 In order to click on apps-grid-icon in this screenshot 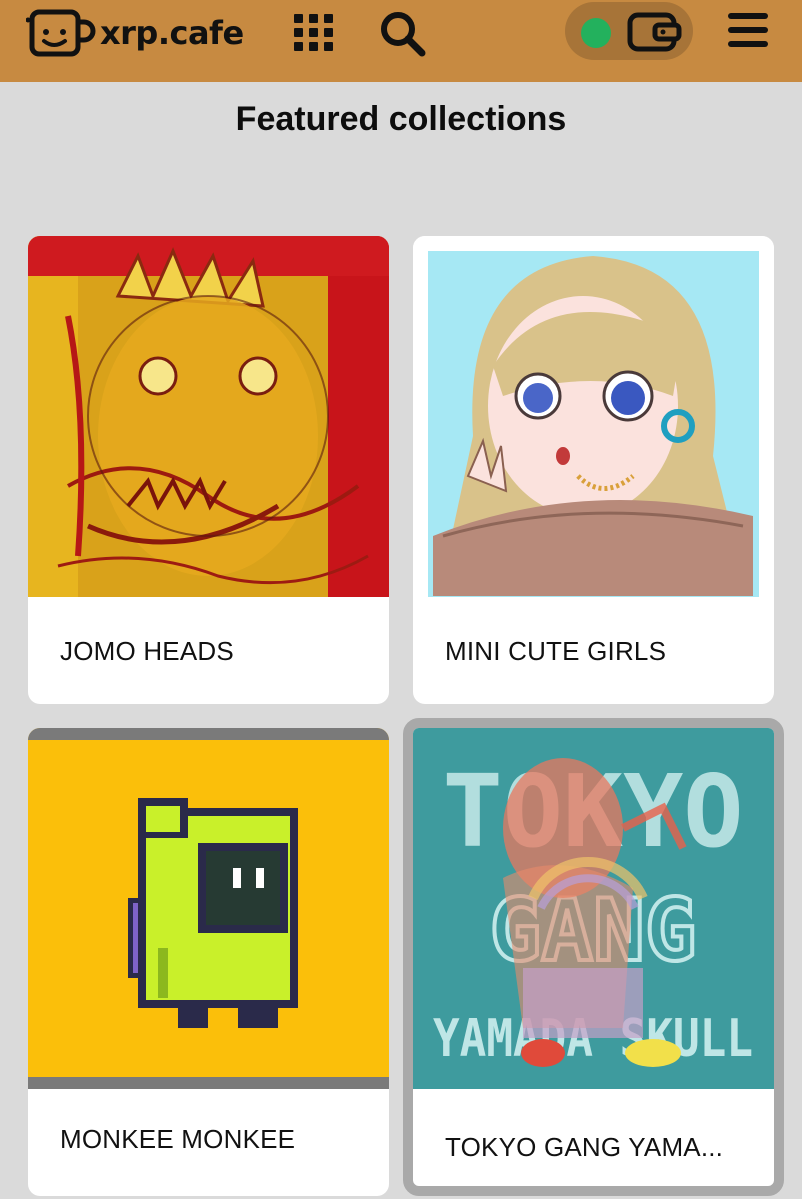, I will do `click(313, 32)`.